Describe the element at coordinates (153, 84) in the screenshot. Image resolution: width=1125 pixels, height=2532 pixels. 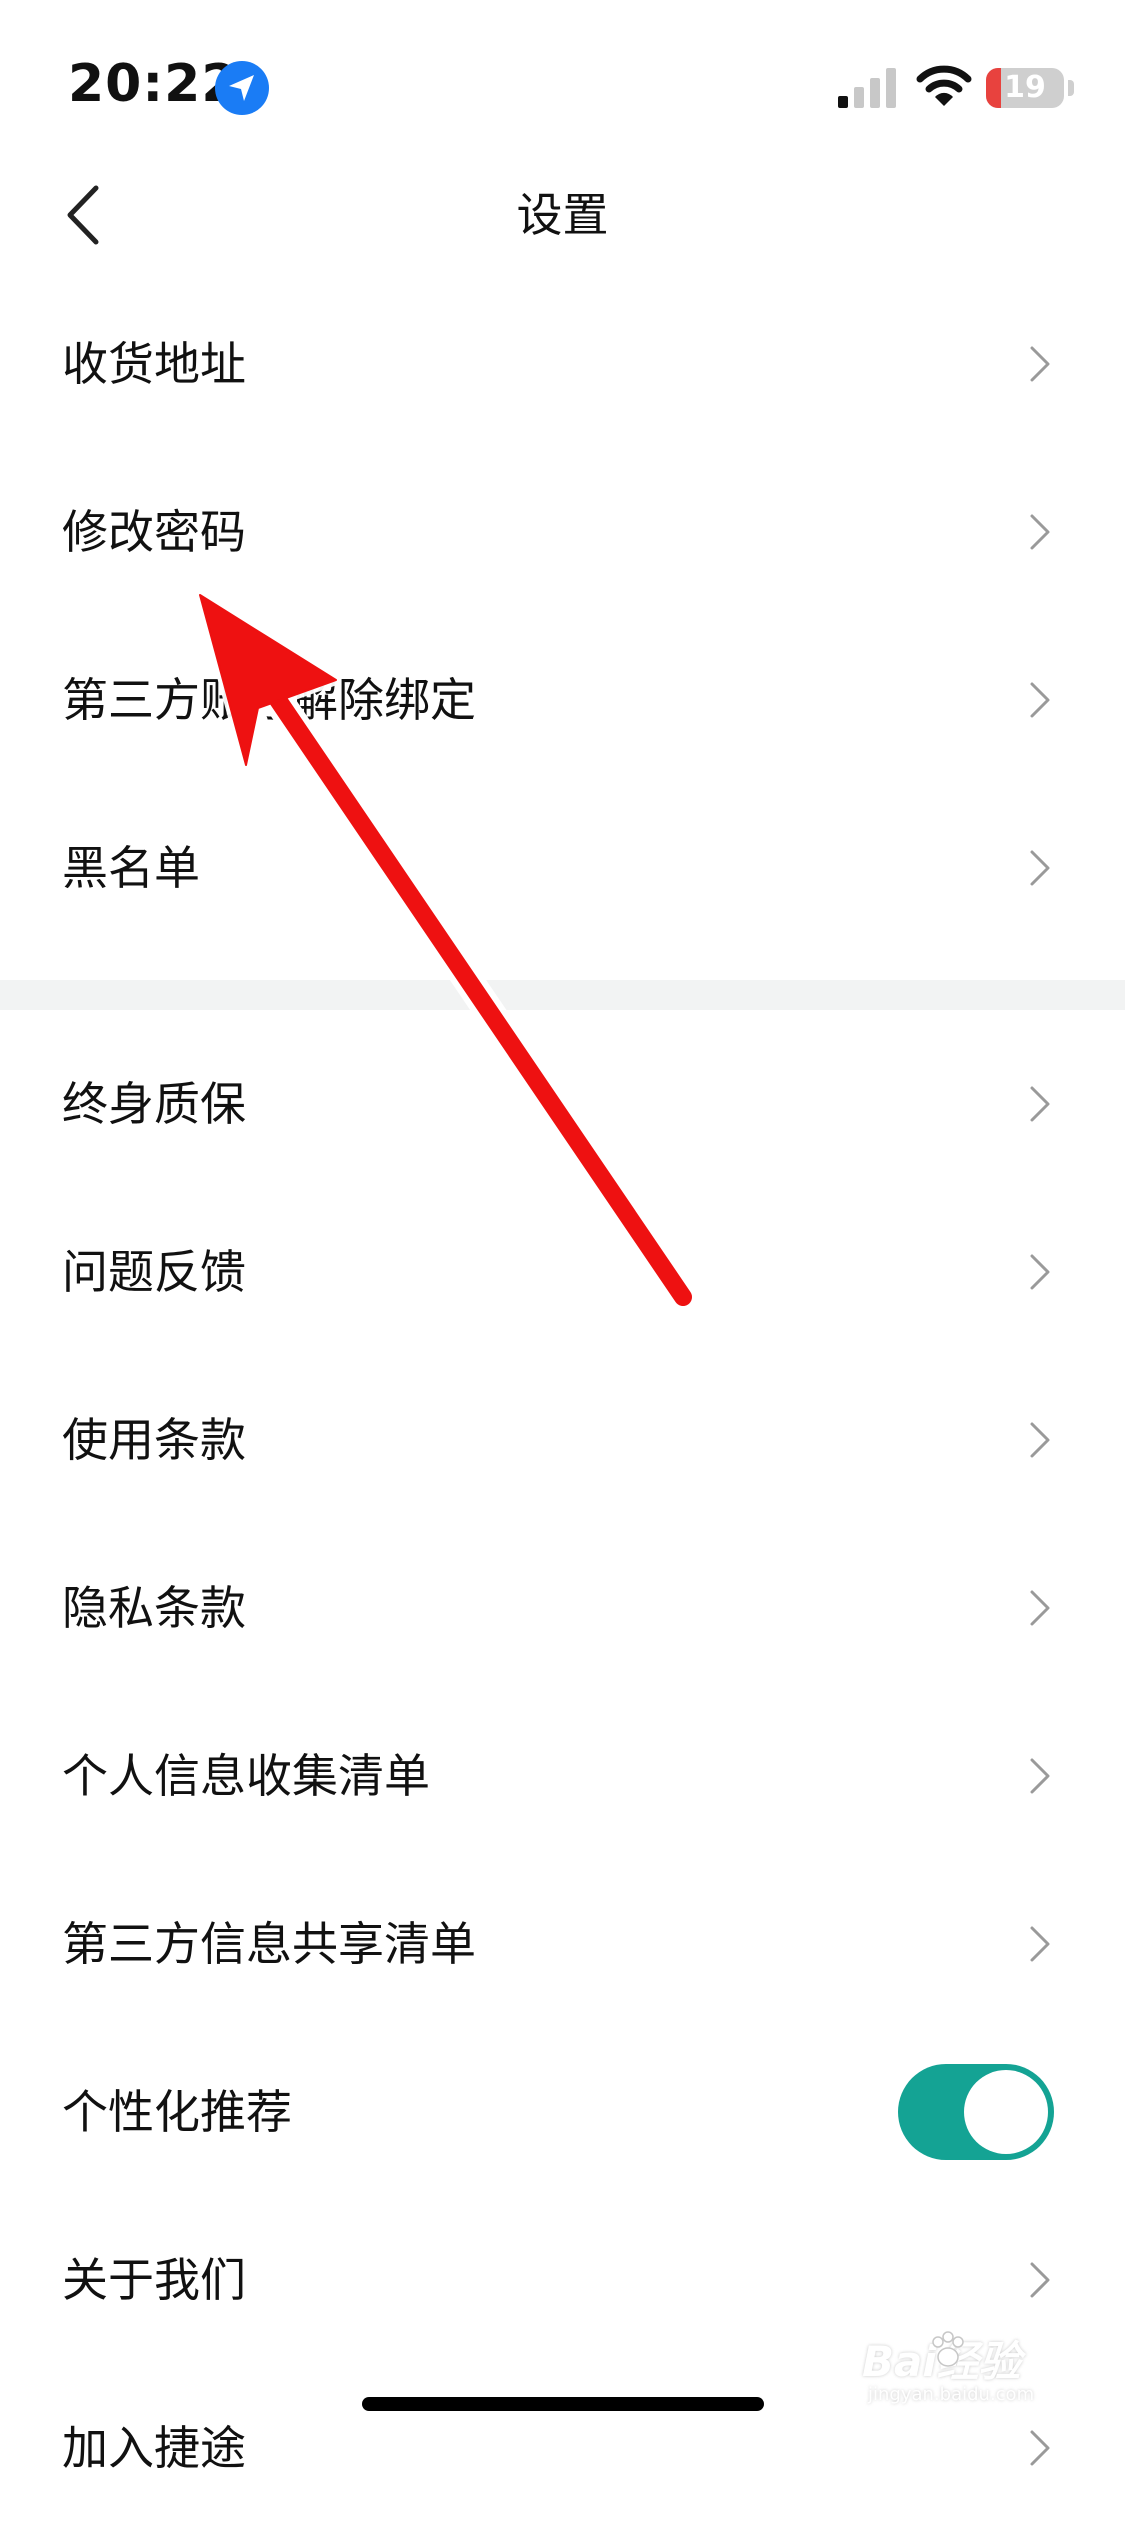
I see `status-time: 20:22` at that location.